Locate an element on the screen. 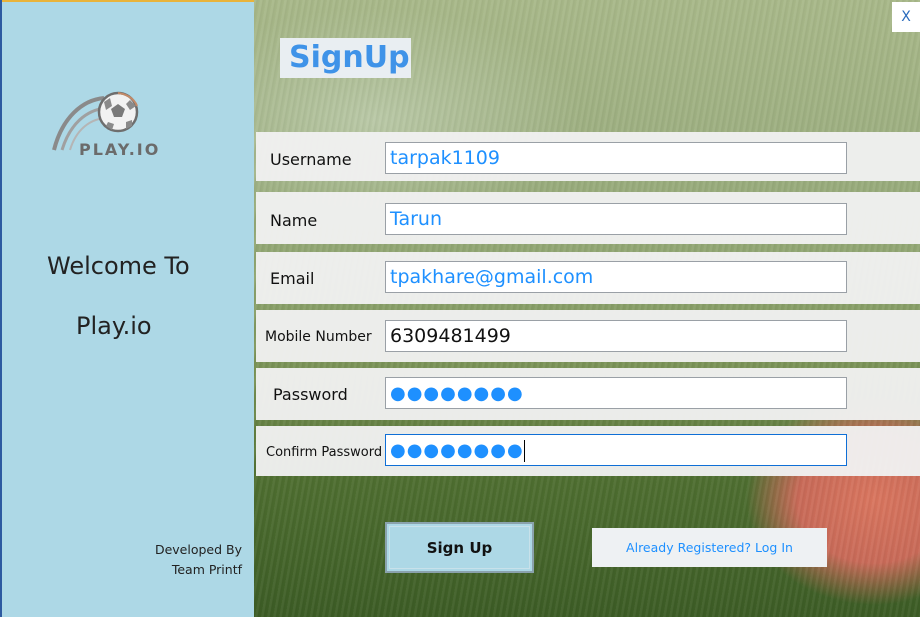 The height and width of the screenshot is (617, 920). close-button: X is located at coordinates (906, 17).